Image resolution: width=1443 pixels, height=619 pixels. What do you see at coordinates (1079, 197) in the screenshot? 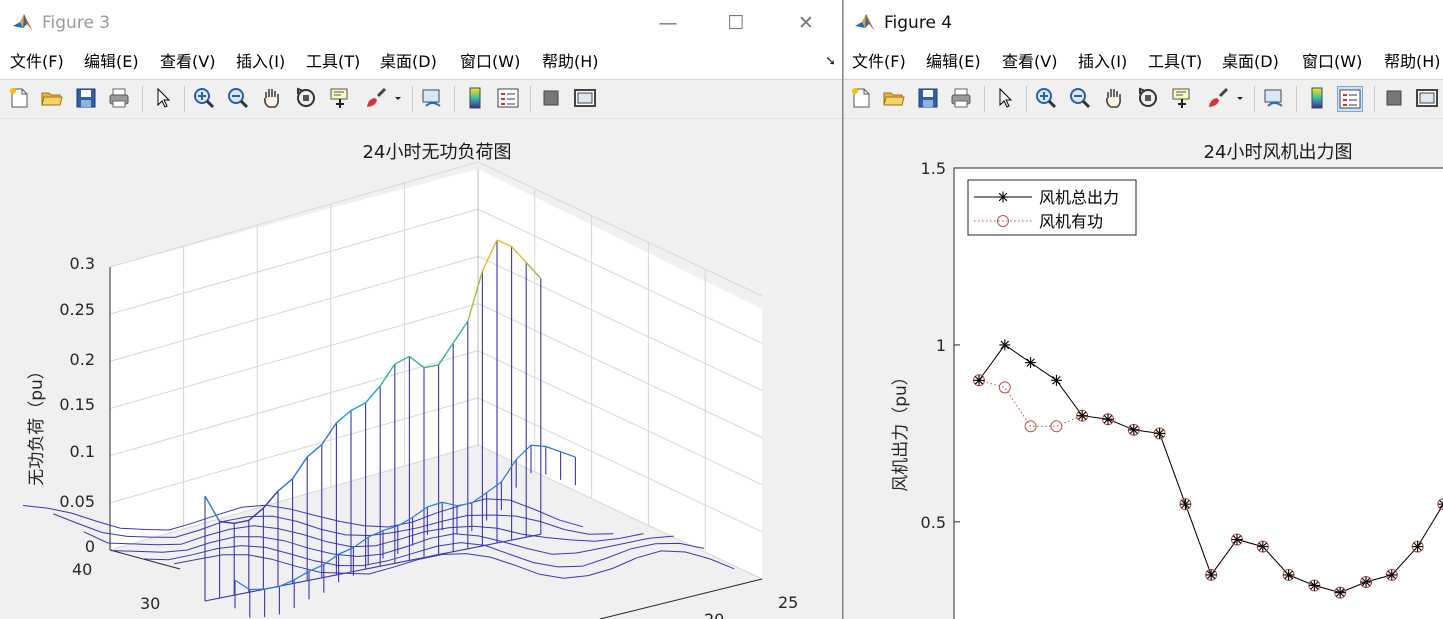
I see `legend-label-total: 风机总出力` at bounding box center [1079, 197].